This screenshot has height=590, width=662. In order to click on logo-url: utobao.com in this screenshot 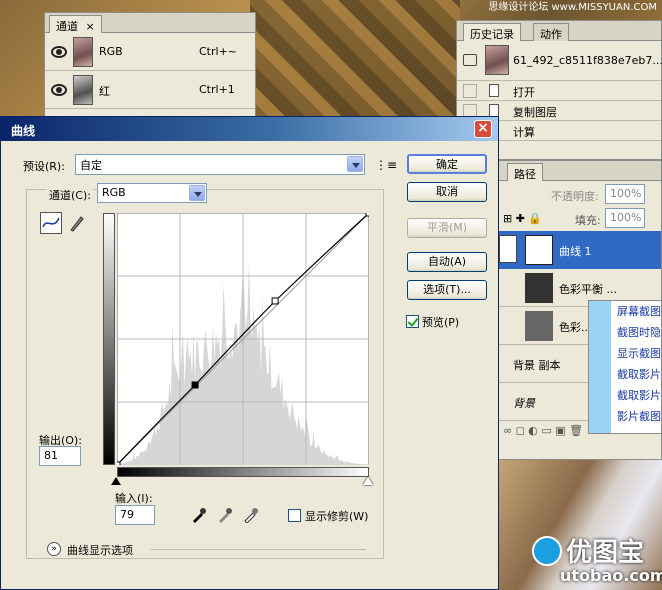, I will do `click(611, 575)`.